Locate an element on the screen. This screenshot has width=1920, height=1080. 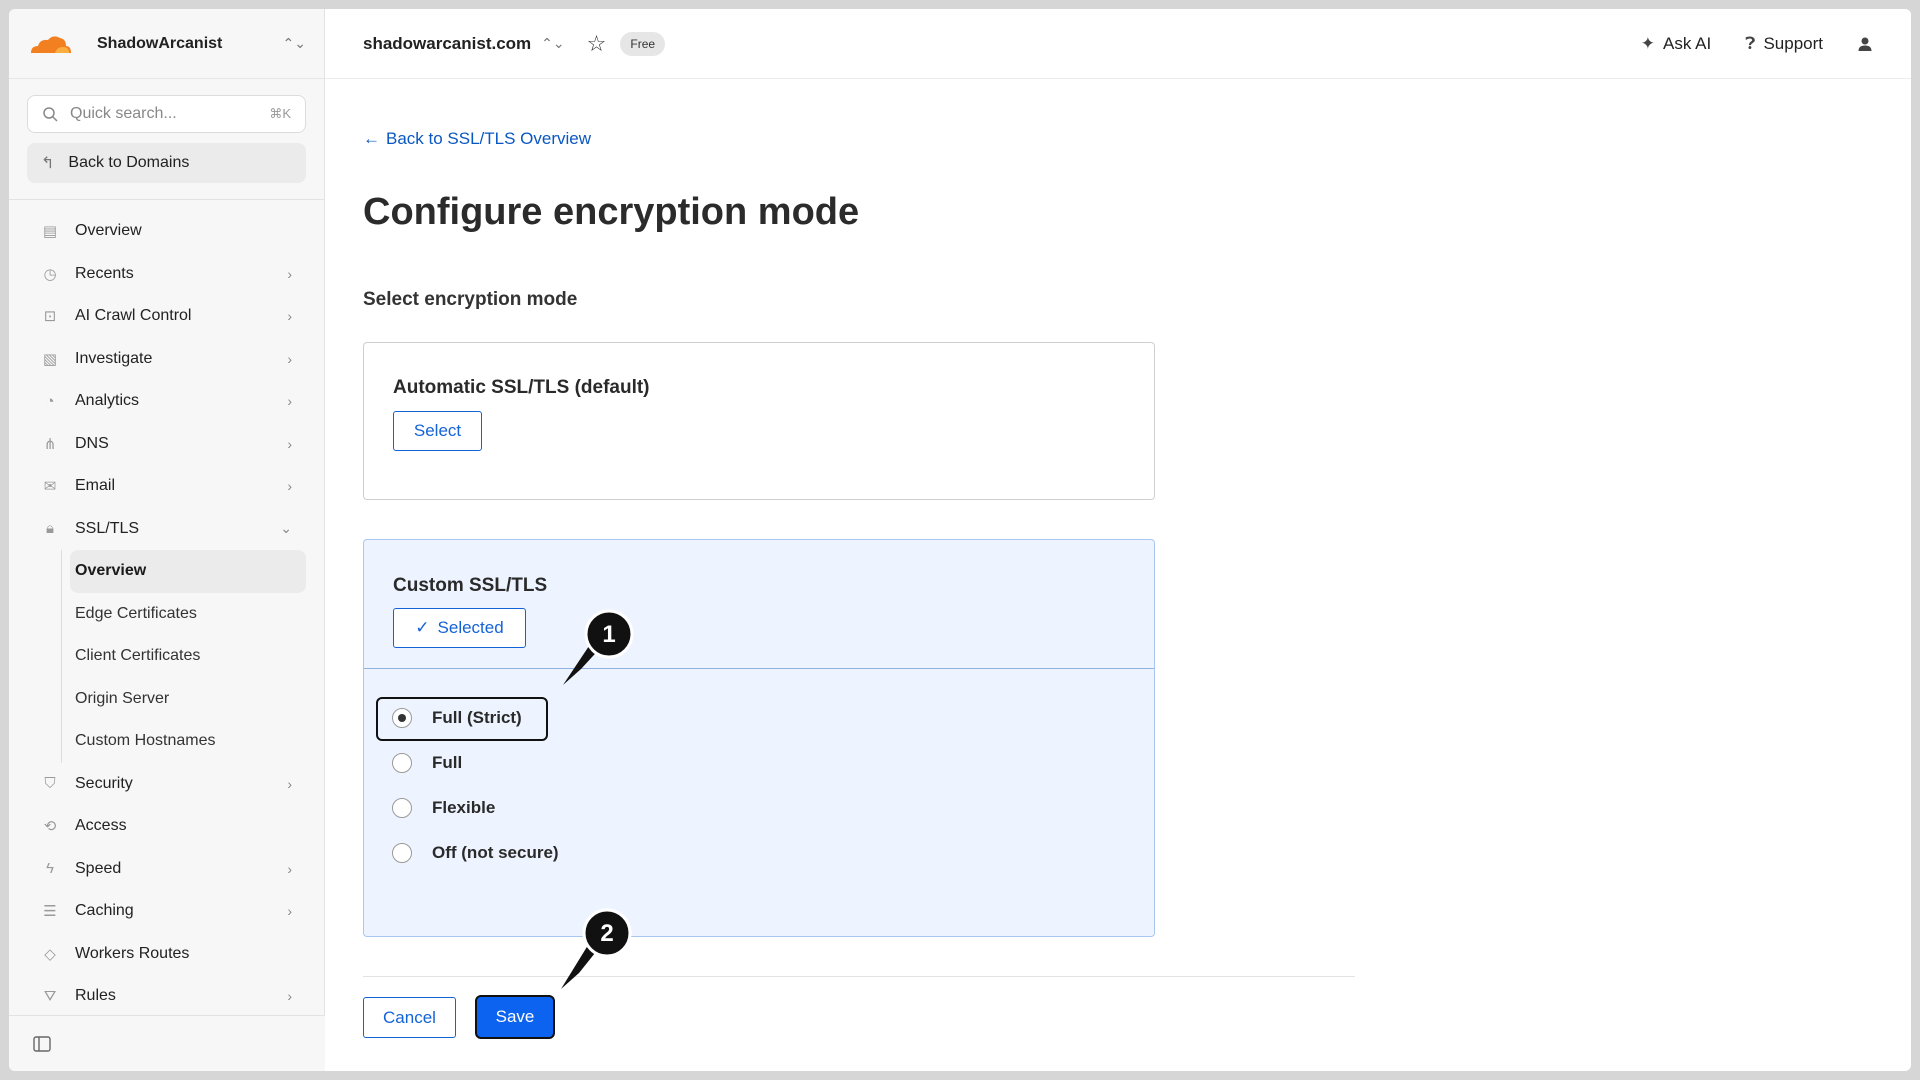
step-1-callout-icon: 1 is located at coordinates (598, 647).